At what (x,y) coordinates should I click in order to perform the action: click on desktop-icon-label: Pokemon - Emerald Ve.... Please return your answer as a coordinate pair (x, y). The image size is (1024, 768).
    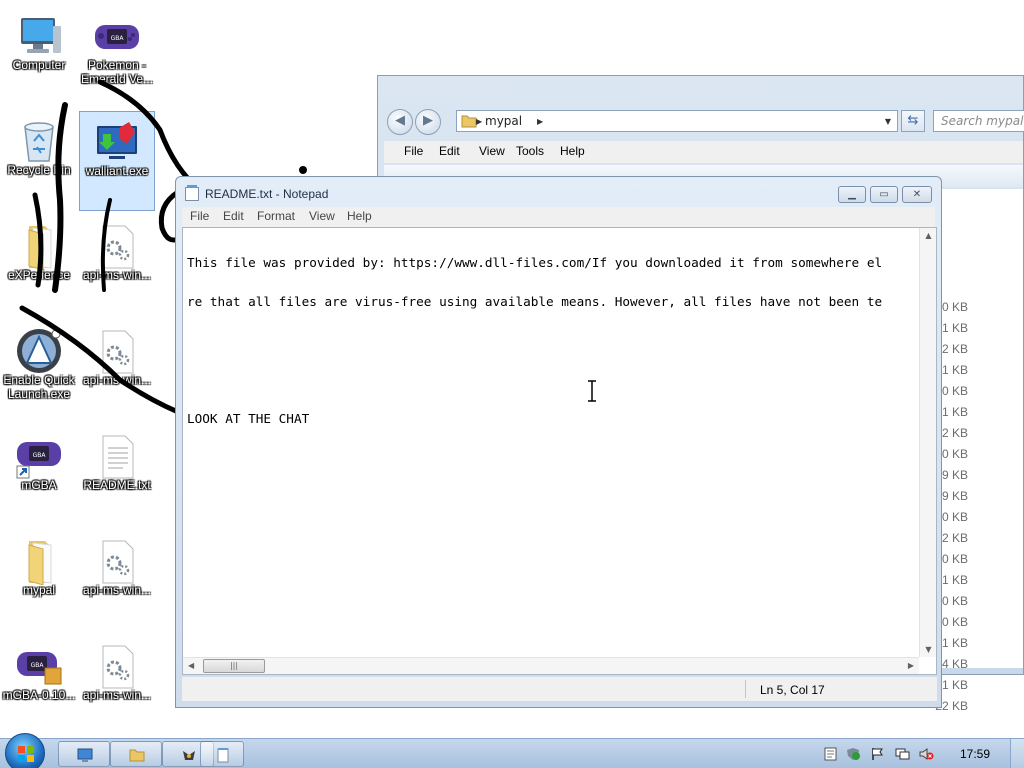
    Looking at the image, I should click on (117, 72).